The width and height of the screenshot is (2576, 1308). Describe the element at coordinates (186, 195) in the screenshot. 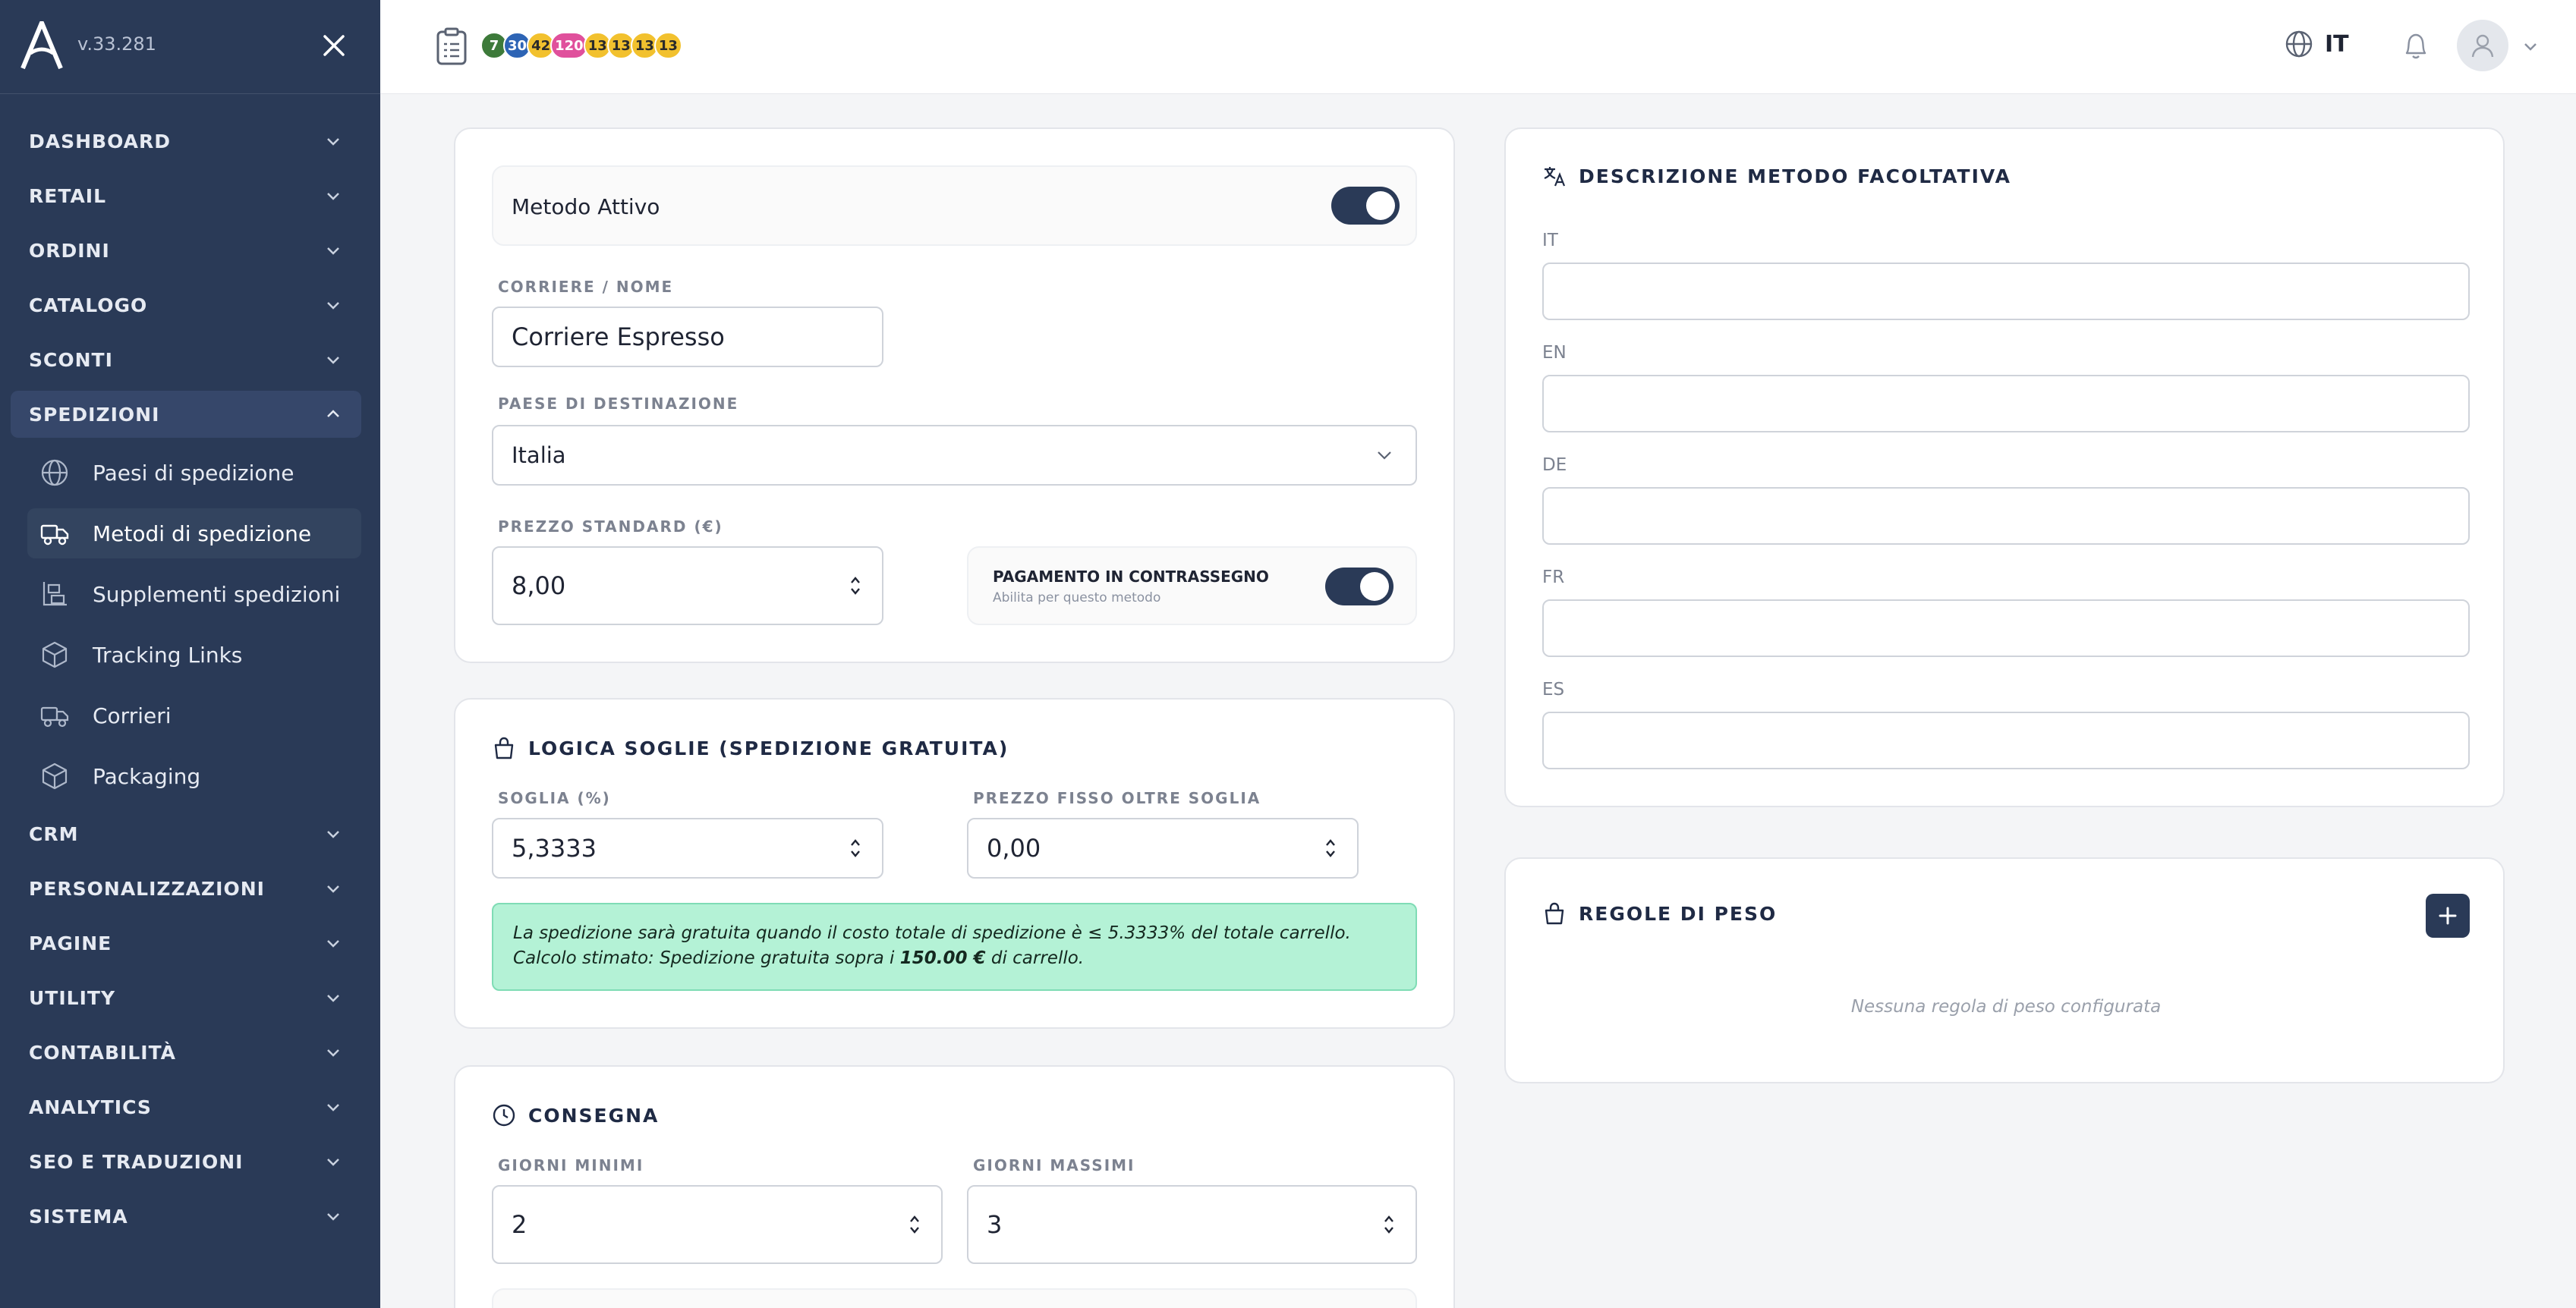

I see `menu-item-retail: RETAIL` at that location.